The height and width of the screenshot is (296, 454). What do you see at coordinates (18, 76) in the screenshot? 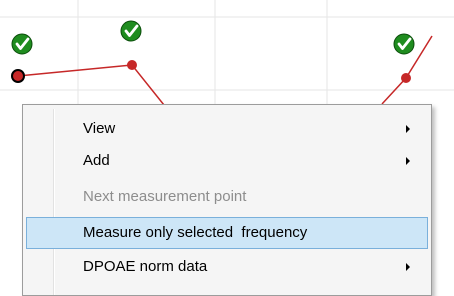
I see `data-point-selected` at bounding box center [18, 76].